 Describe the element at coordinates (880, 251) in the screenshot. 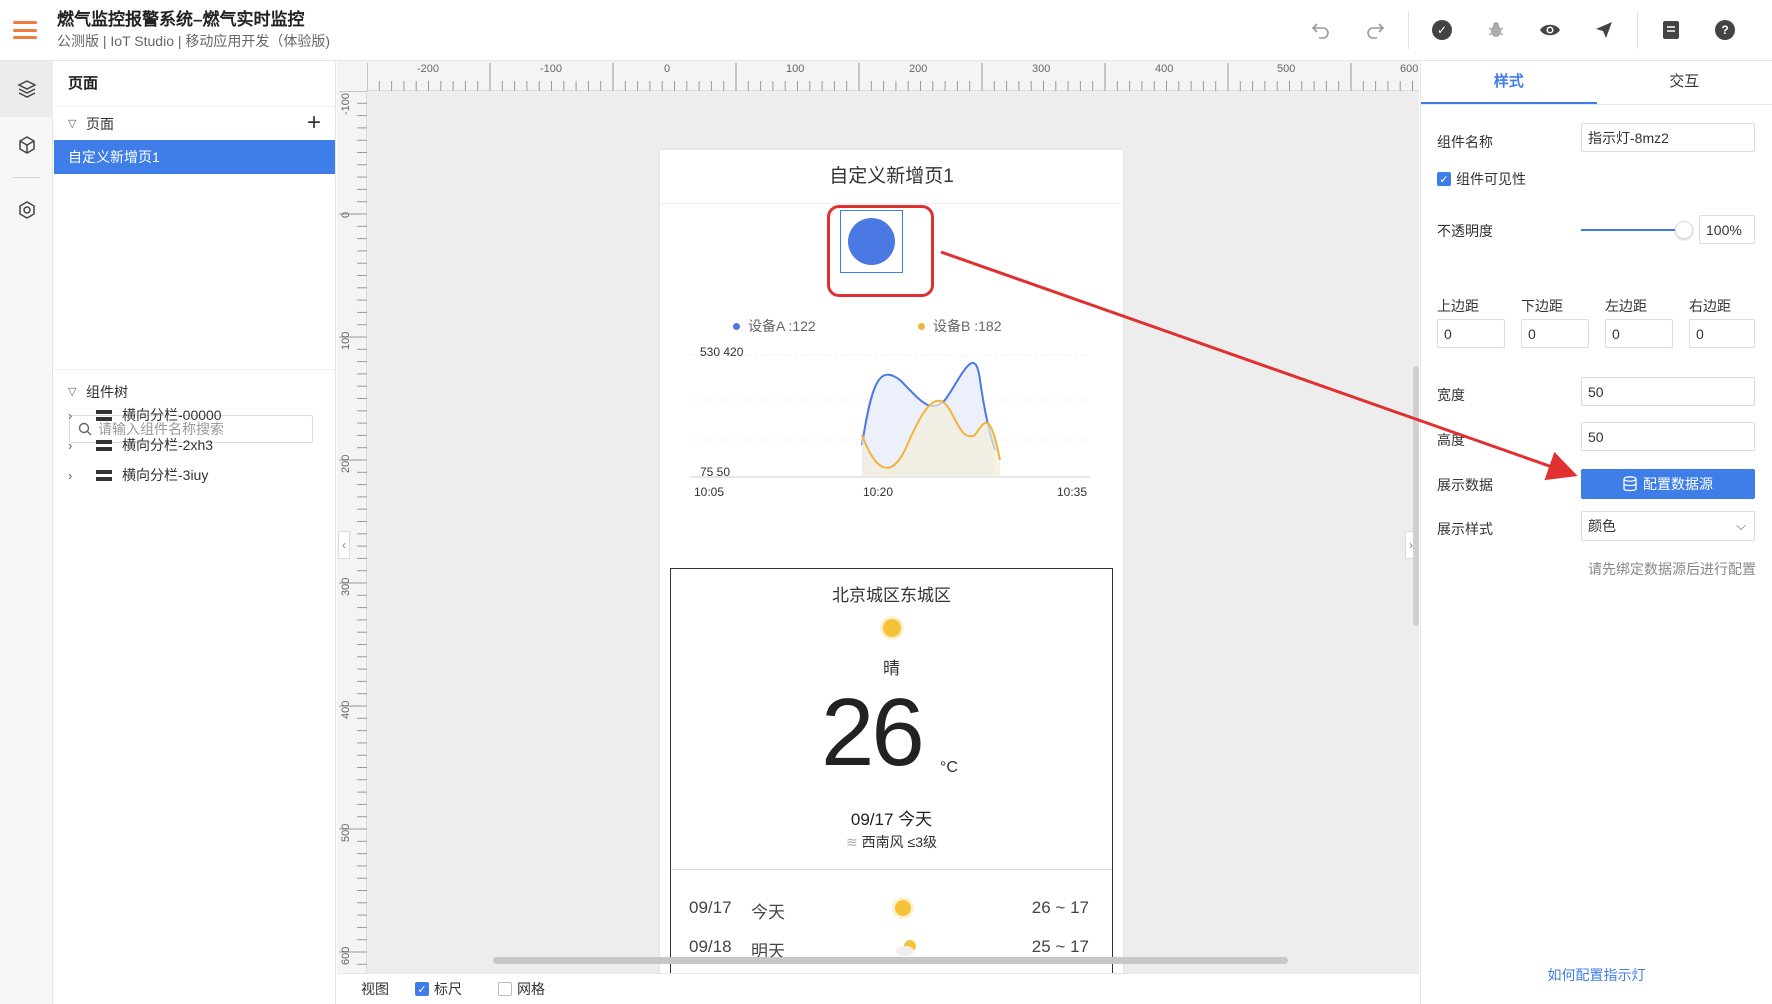

I see `annotation-highlight` at that location.